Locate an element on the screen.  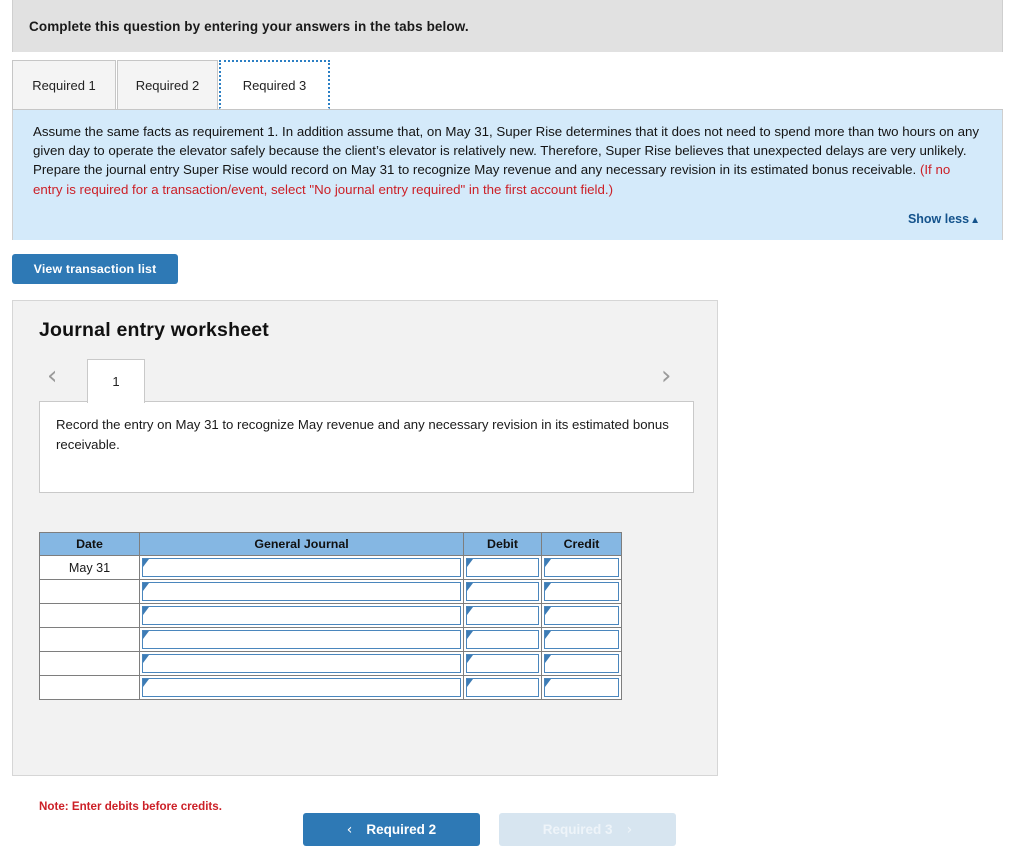
nav-previous-requirement-button: ‹ Required 2 is located at coordinates (391, 829).